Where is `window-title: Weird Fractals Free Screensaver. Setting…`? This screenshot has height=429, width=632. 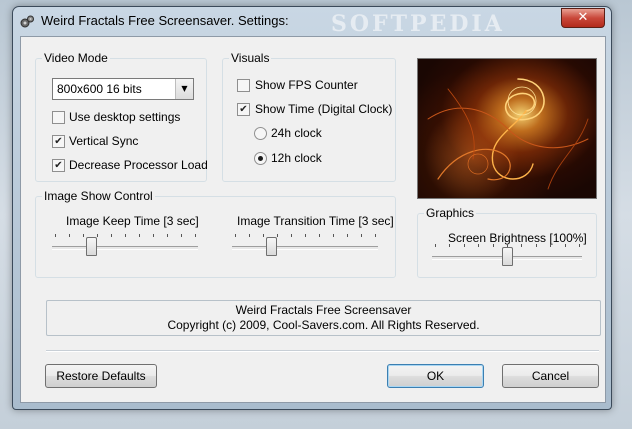 window-title: Weird Fractals Free Screensaver. Setting… is located at coordinates (165, 20).